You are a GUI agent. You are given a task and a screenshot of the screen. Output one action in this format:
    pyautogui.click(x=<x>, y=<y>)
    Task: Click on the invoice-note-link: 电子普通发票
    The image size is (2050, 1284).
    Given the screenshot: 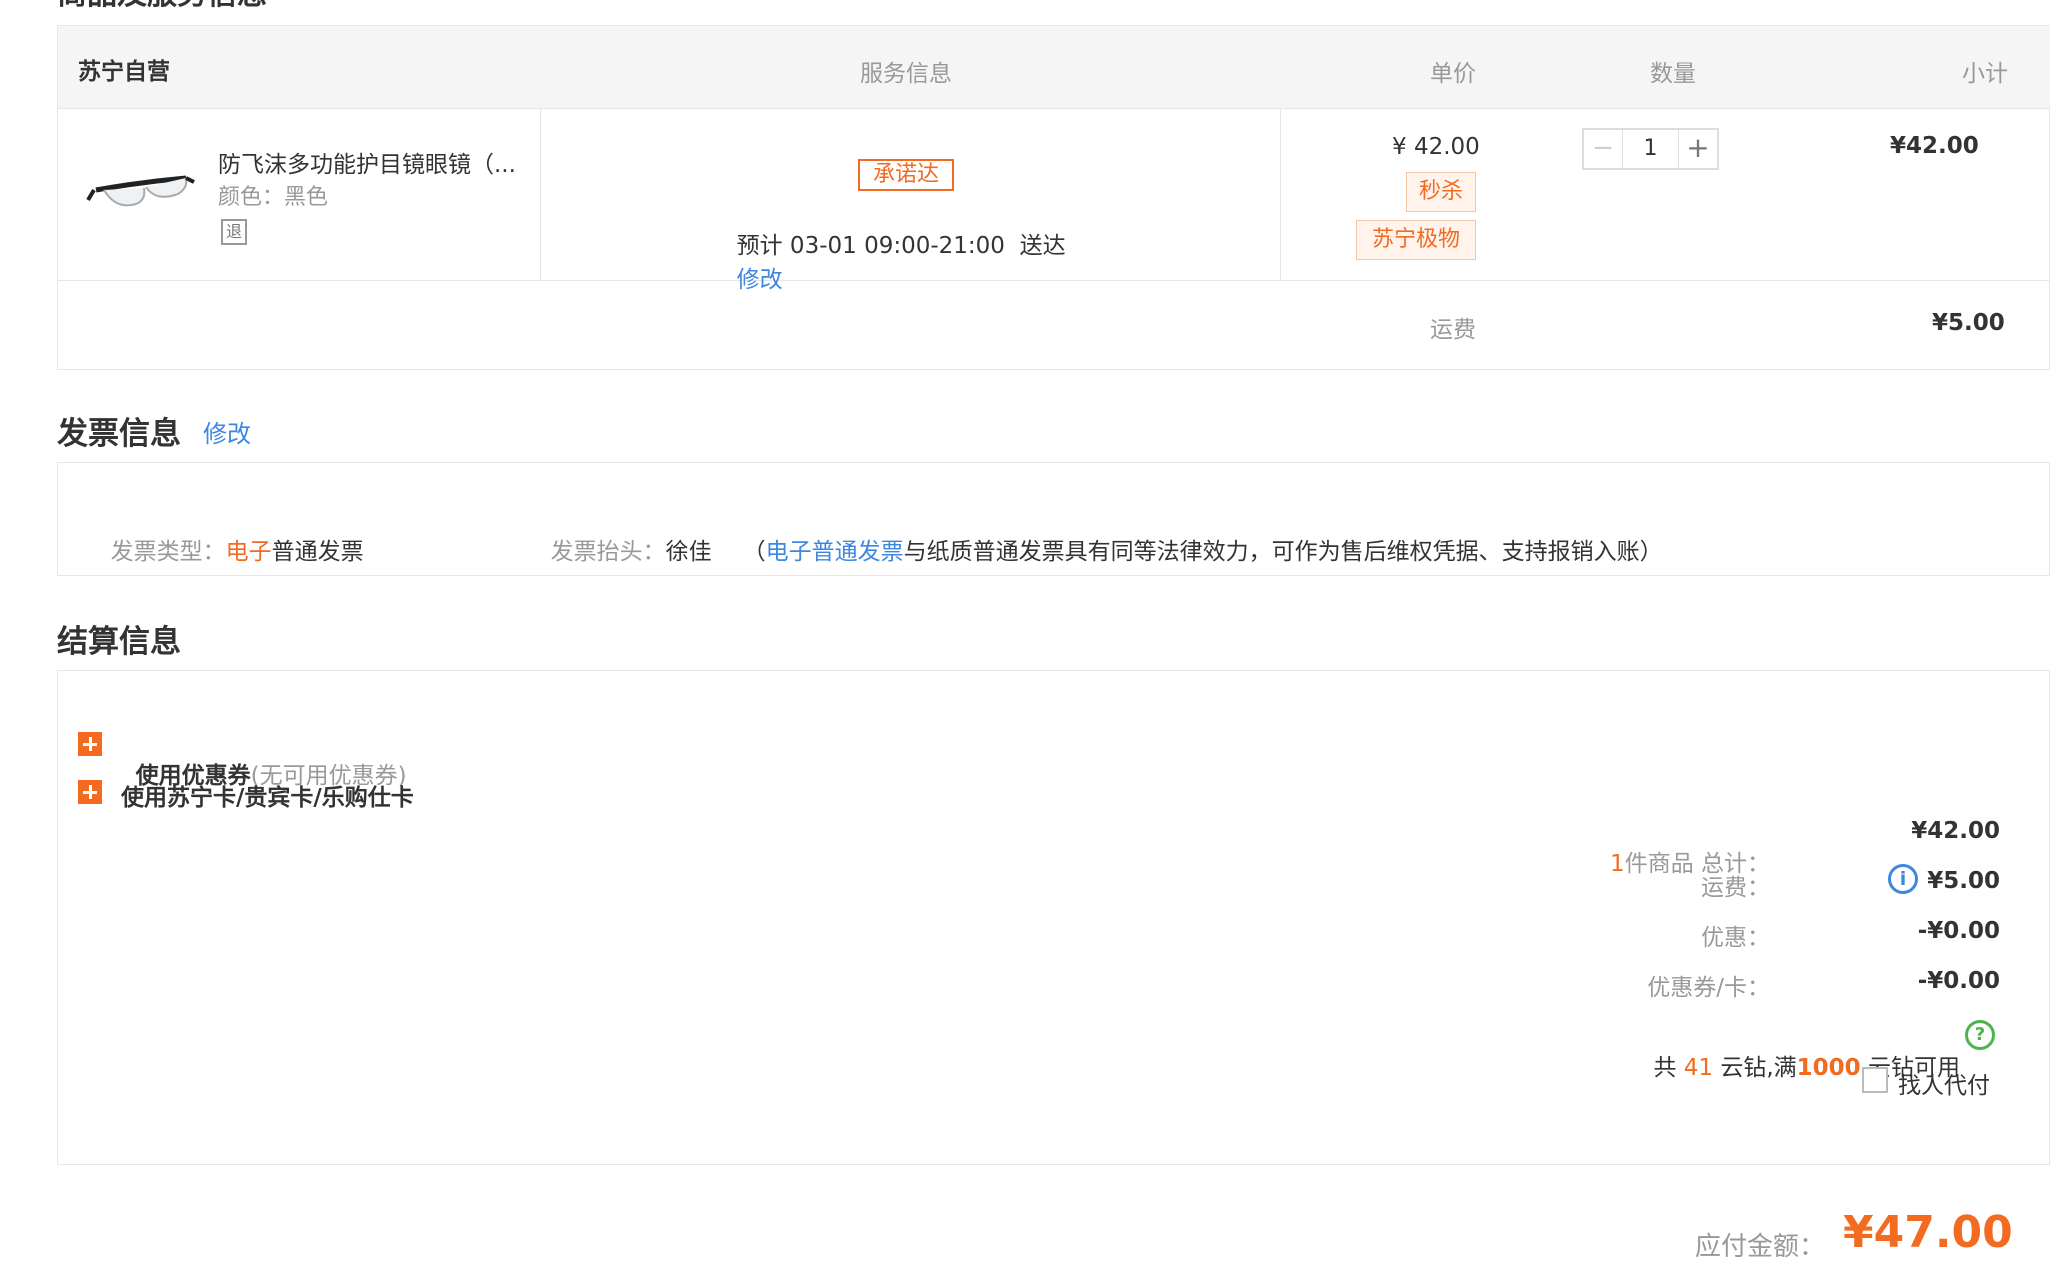 What is the action you would take?
    pyautogui.click(x=835, y=552)
    